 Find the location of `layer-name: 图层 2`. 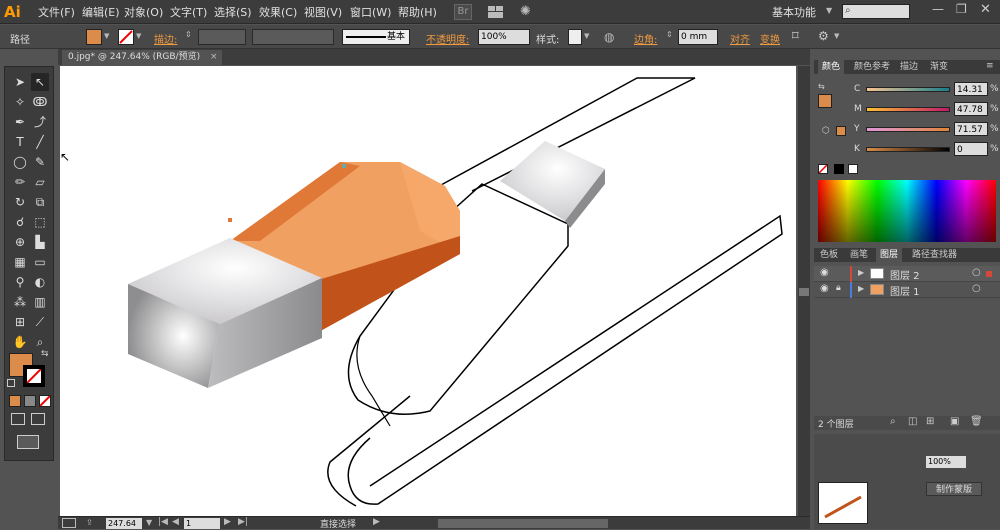

layer-name: 图层 2 is located at coordinates (905, 274).